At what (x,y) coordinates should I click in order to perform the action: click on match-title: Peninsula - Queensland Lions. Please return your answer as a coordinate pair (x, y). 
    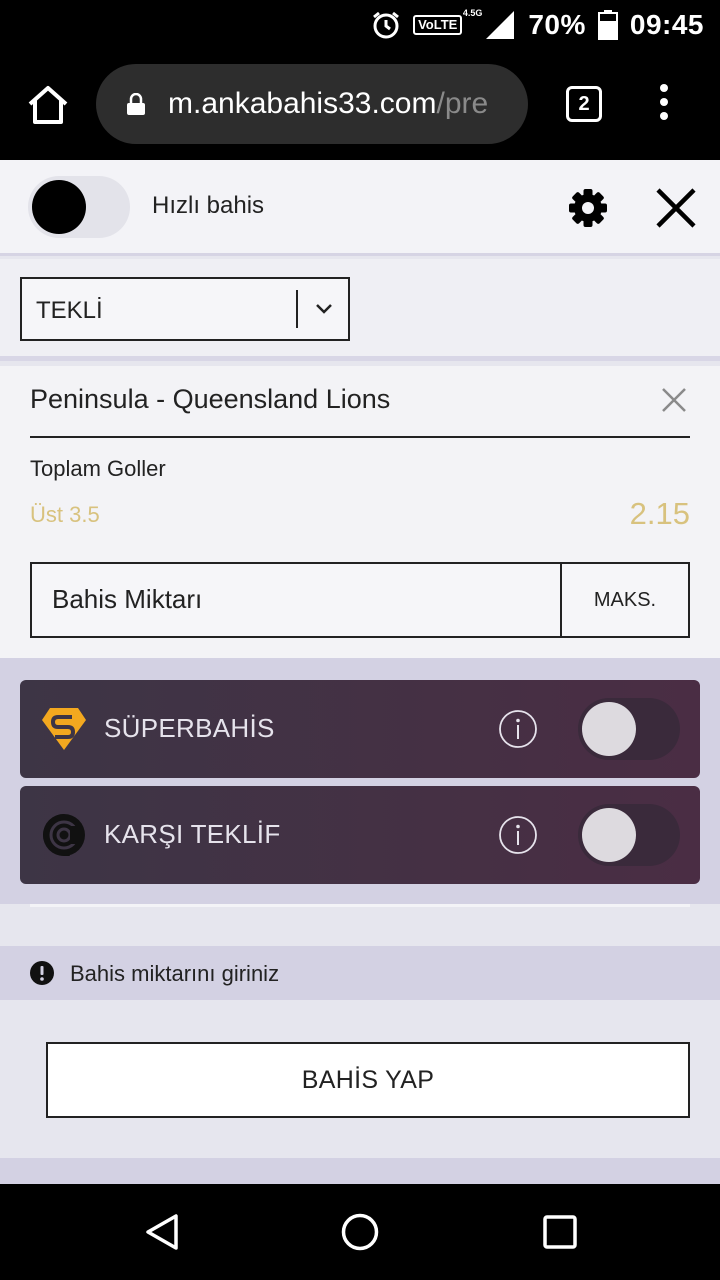
    Looking at the image, I should click on (210, 399).